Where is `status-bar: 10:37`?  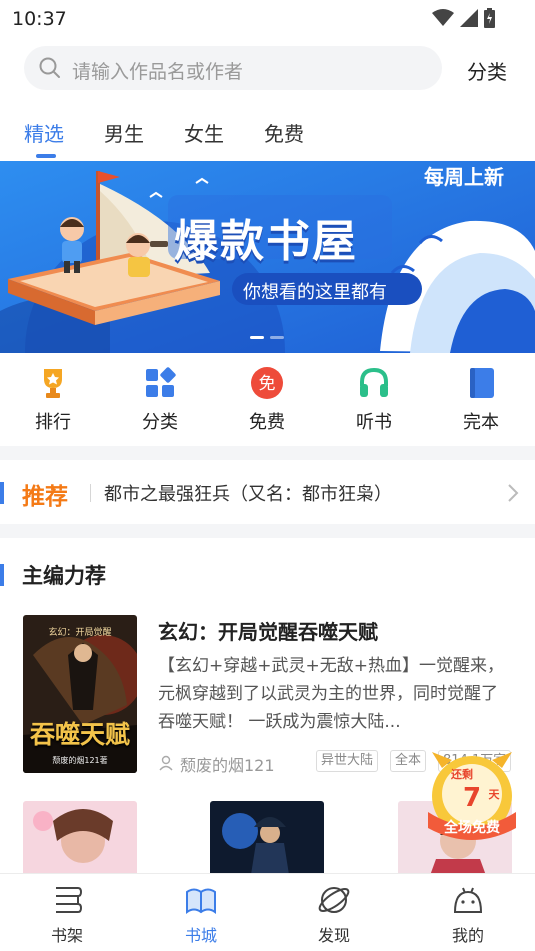
status-bar: 10:37 is located at coordinates (267, 19).